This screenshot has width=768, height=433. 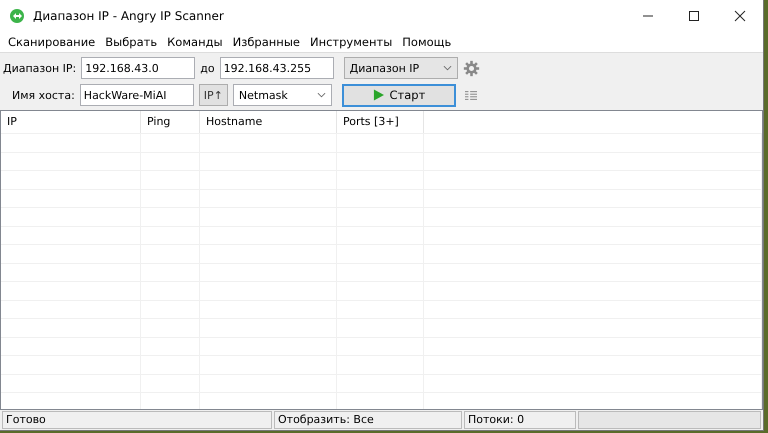 I want to click on range-label: Диапазон IP:, so click(x=39, y=68).